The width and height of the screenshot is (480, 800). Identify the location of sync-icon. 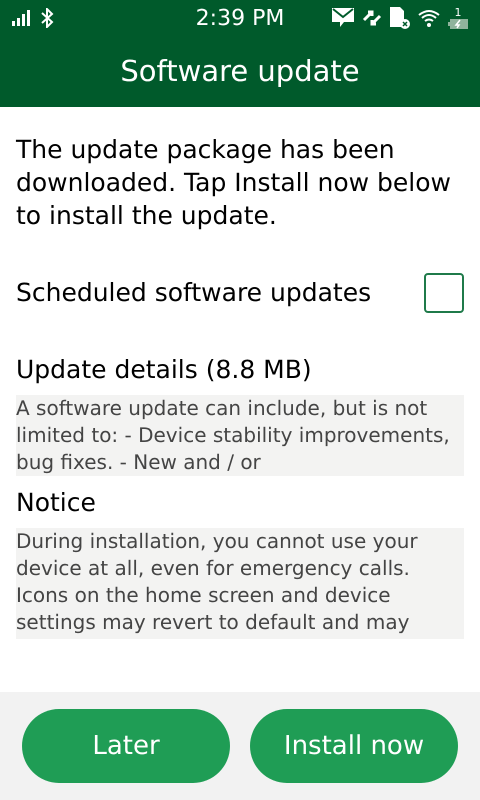
(372, 18).